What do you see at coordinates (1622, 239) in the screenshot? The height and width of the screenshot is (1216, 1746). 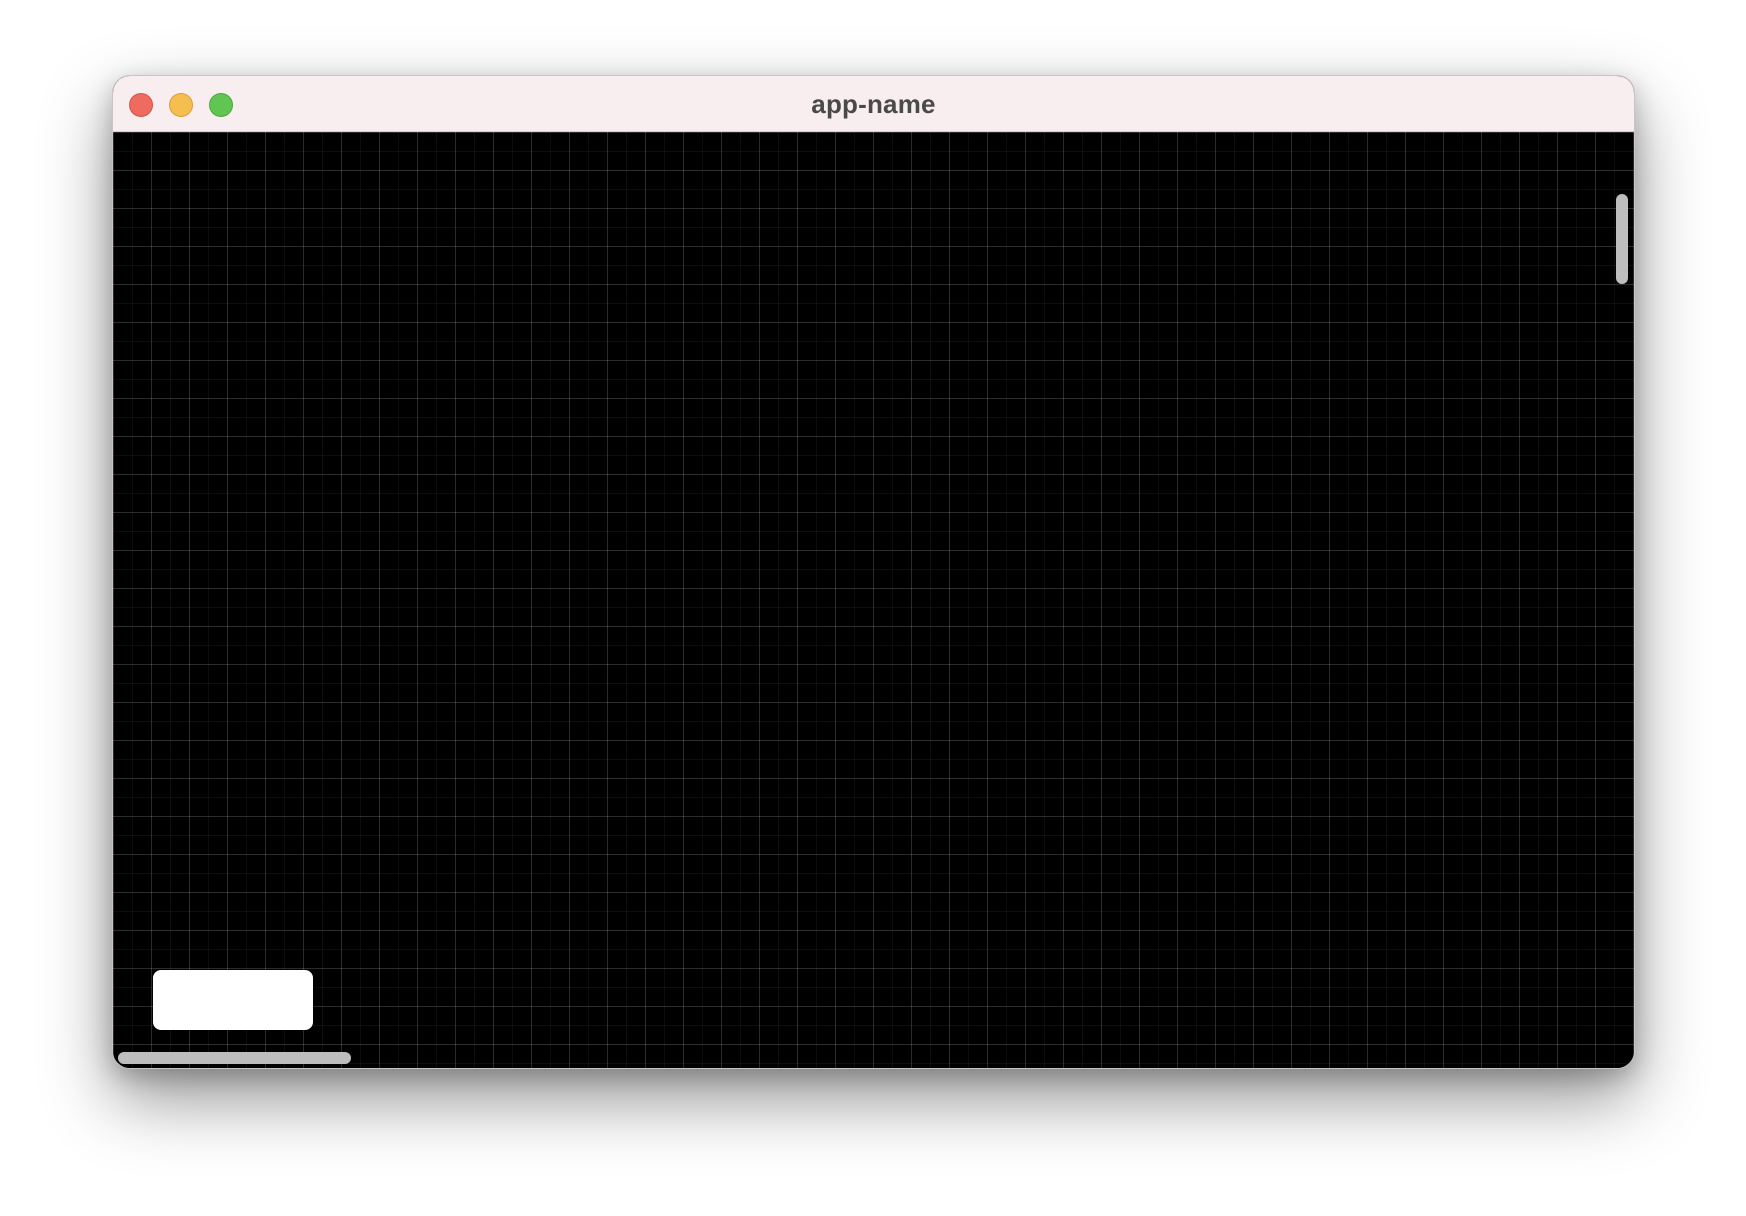 I see `vertical-scrollbar` at bounding box center [1622, 239].